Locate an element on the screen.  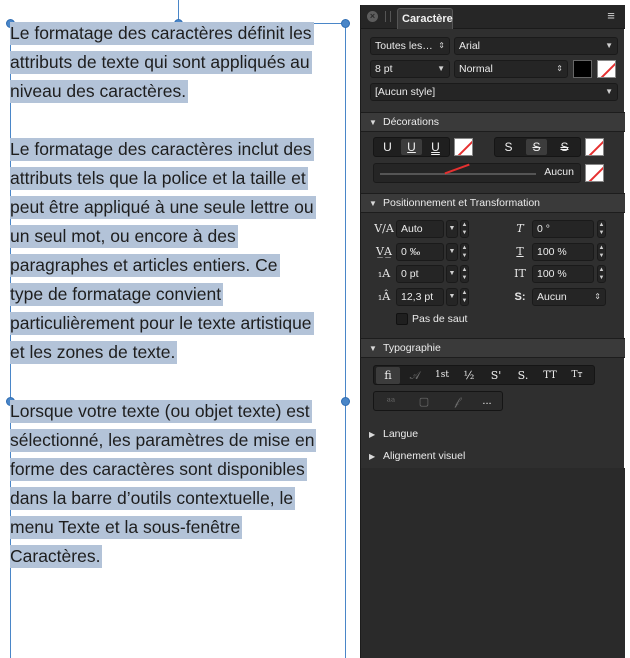
text-line: Lorsque votre texte (ou objet texte) est is located at coordinates (180, 411).